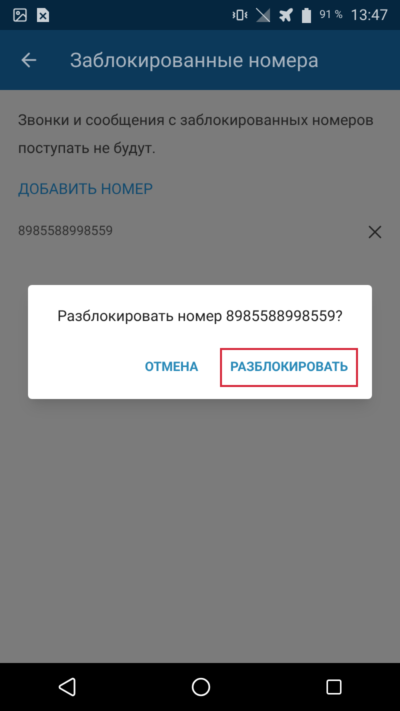  I want to click on square-icon, so click(334, 687).